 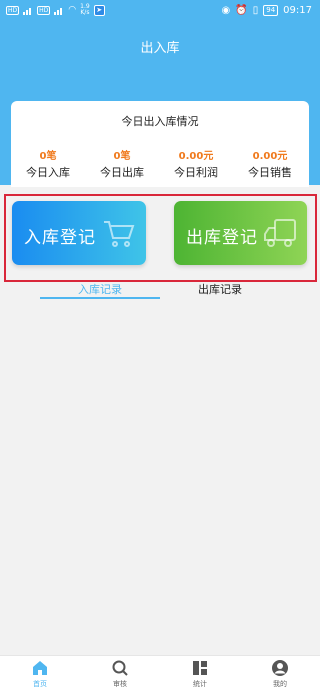 I want to click on stats-title: 今日出入库情况, so click(x=160, y=121).